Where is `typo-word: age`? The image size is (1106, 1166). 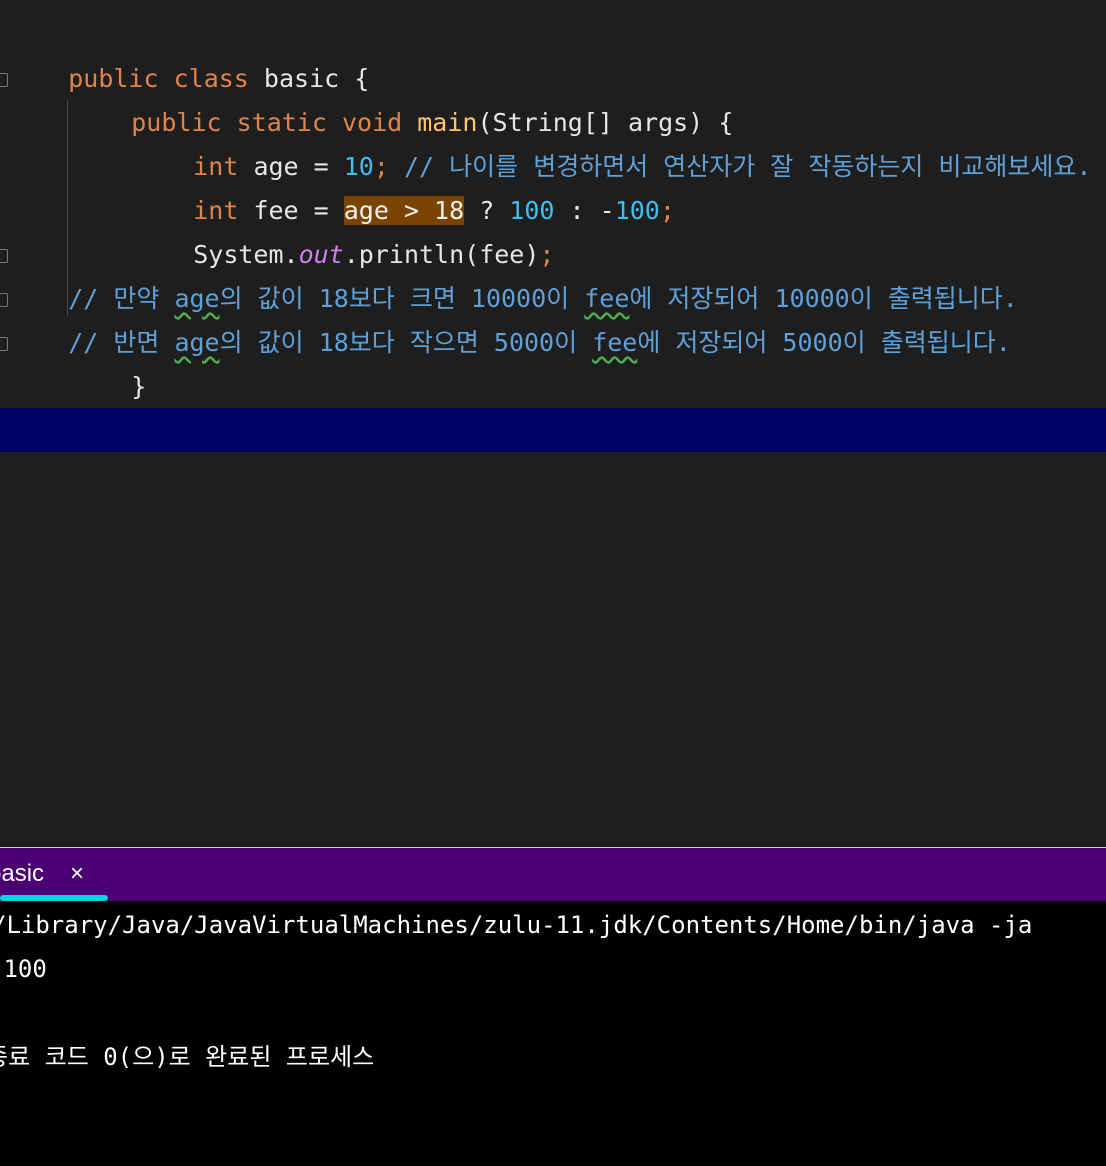 typo-word: age is located at coordinates (197, 342).